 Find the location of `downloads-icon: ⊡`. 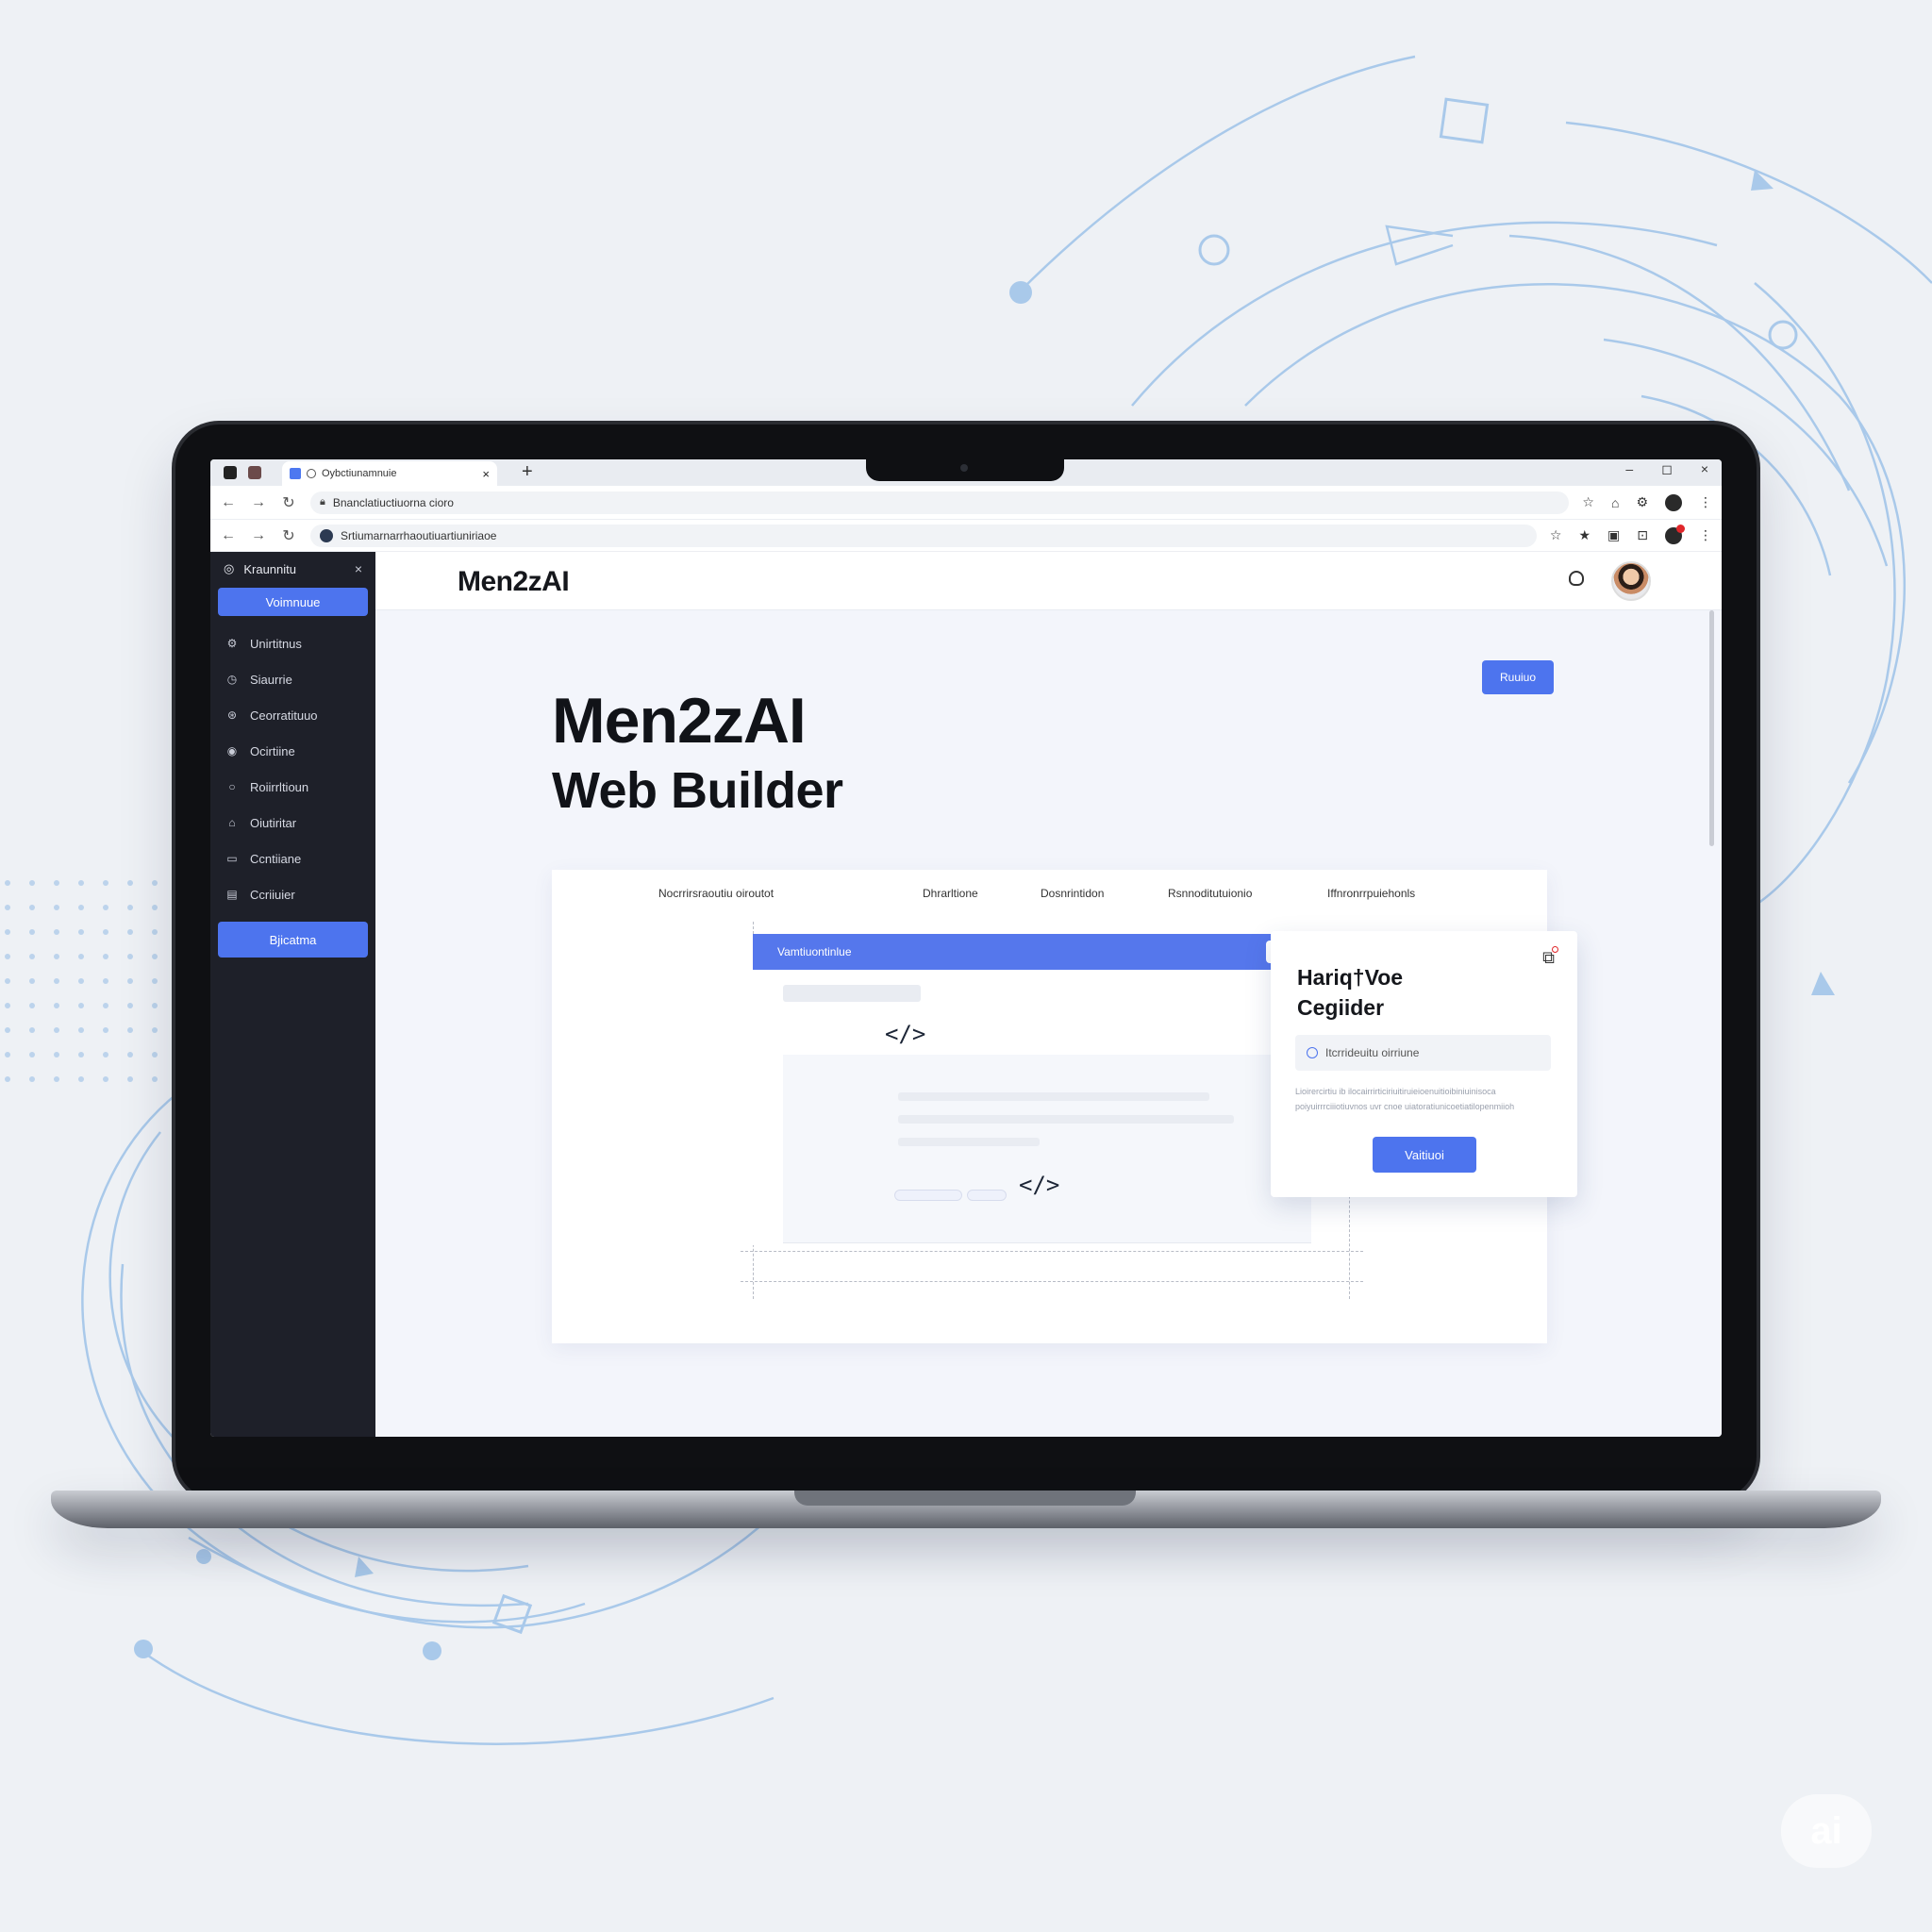

downloads-icon: ⊡ is located at coordinates (1643, 535).